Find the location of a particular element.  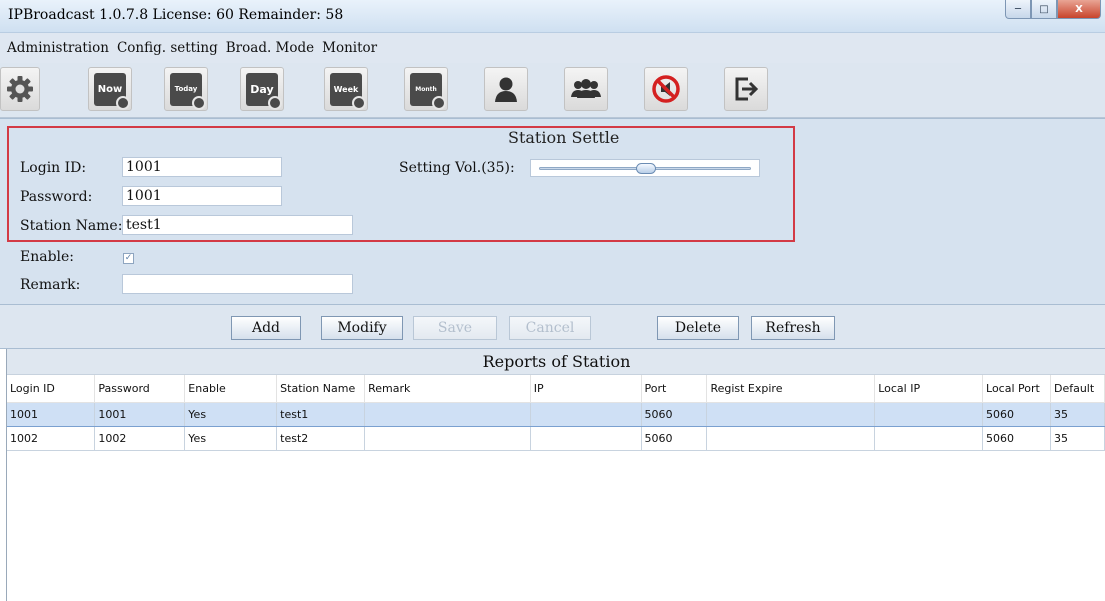

menu-config-setting: Config. setting is located at coordinates (167, 48).